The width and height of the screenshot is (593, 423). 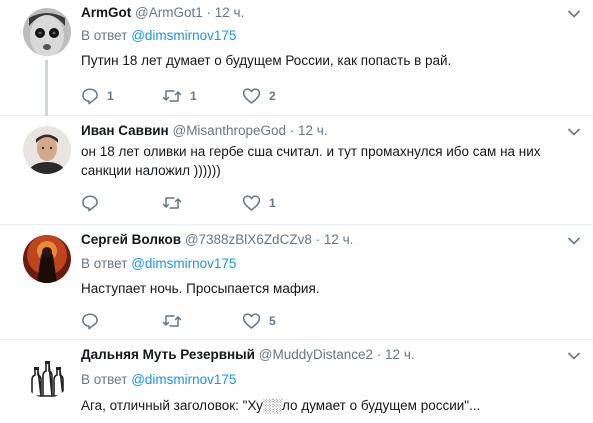 I want to click on tweet-header: Сергей Волков @7388zBlX6ZdCZv8 · 12 ч., so click(x=217, y=240).